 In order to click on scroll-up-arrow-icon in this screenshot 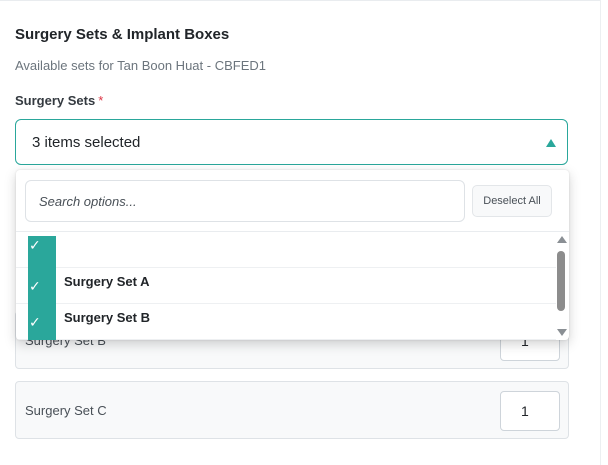, I will do `click(562, 239)`.